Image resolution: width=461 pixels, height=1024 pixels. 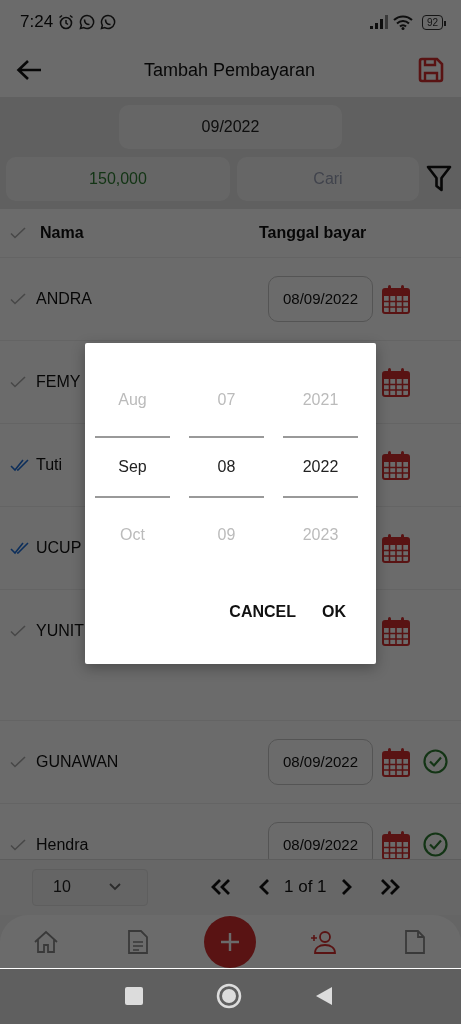 What do you see at coordinates (66, 22) in the screenshot?
I see `alarm-icon` at bounding box center [66, 22].